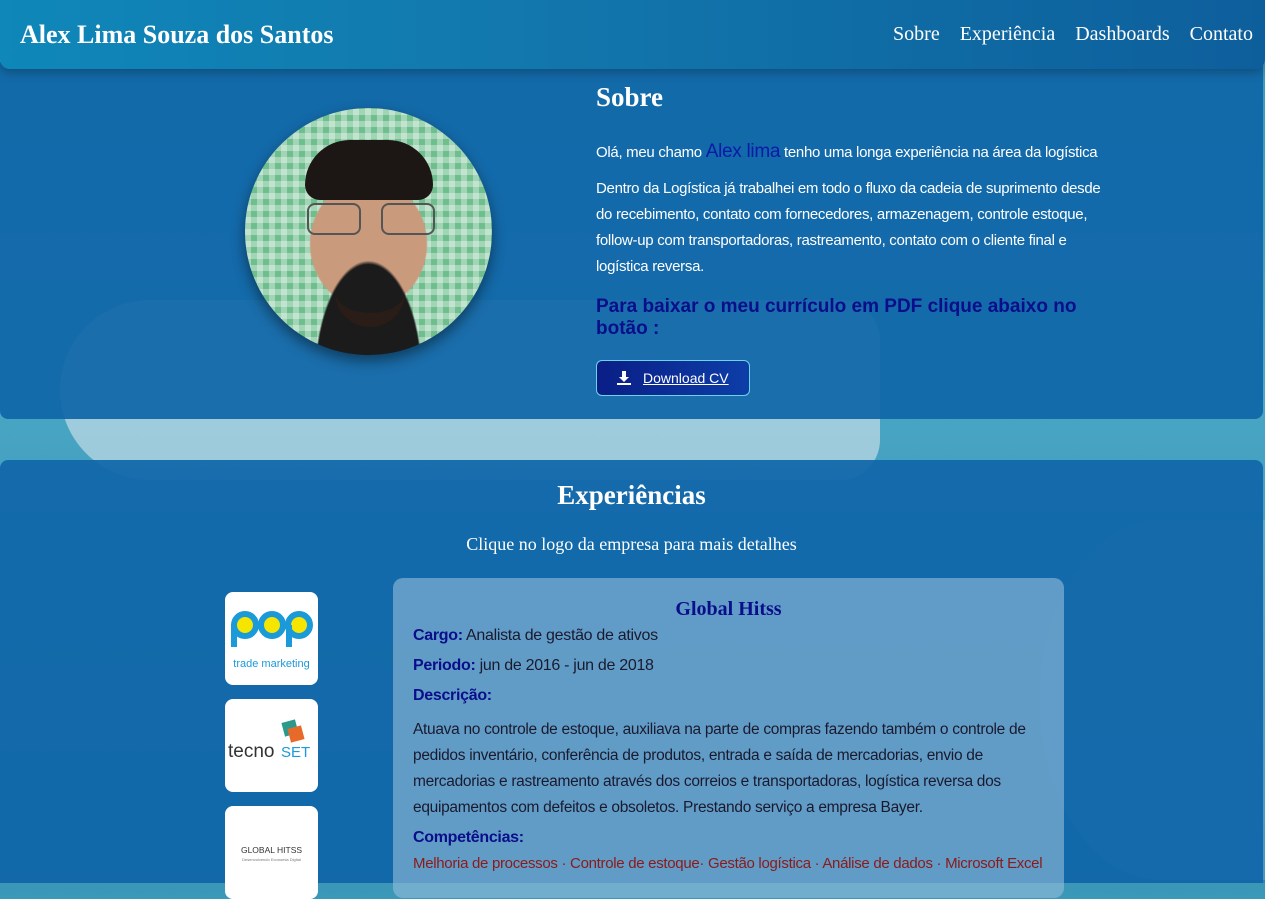 This screenshot has width=1265, height=899. I want to click on experience-title: Experiências, so click(631, 495).